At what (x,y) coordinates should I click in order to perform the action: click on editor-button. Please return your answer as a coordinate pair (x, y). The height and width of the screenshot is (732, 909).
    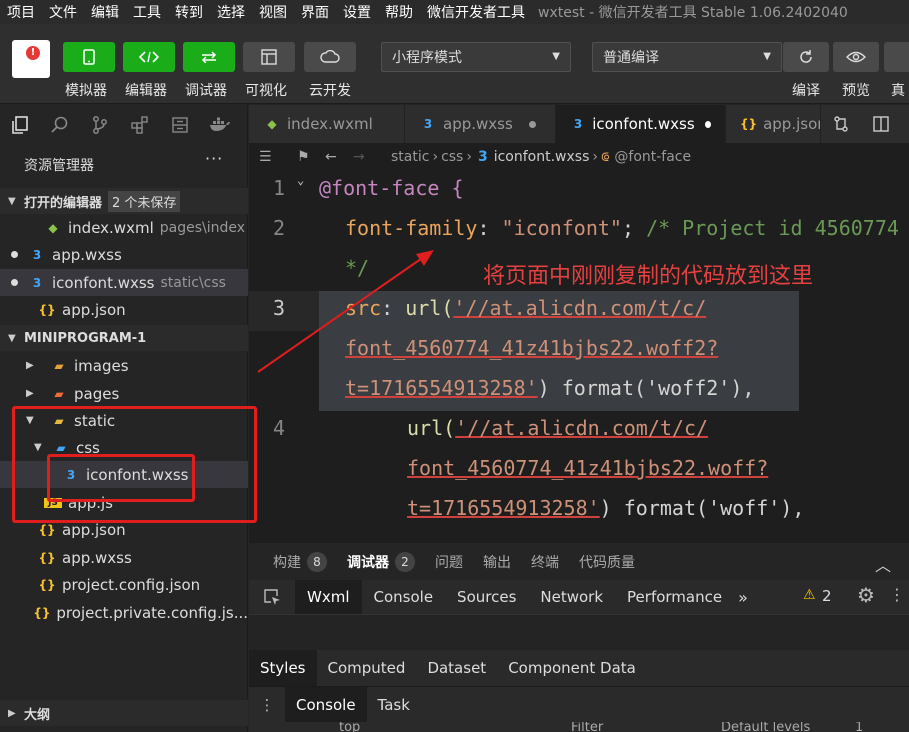
    Looking at the image, I should click on (149, 57).